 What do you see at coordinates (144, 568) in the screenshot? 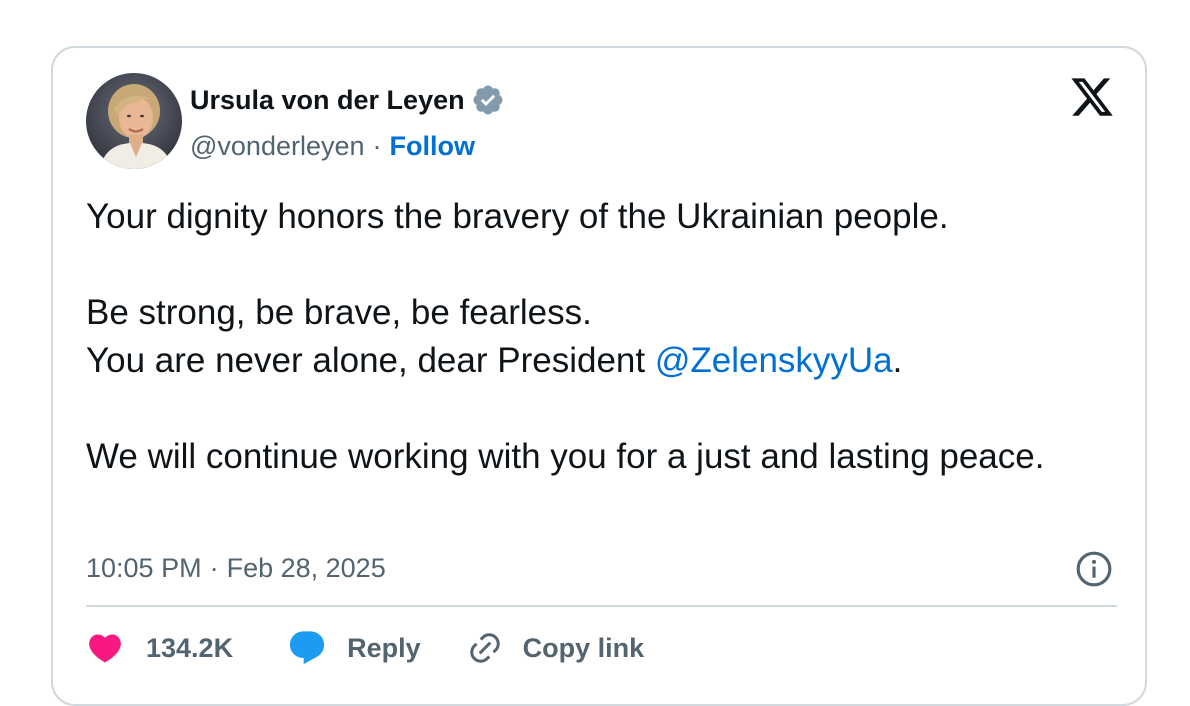
I see `tweet-time: 10:05 PM` at bounding box center [144, 568].